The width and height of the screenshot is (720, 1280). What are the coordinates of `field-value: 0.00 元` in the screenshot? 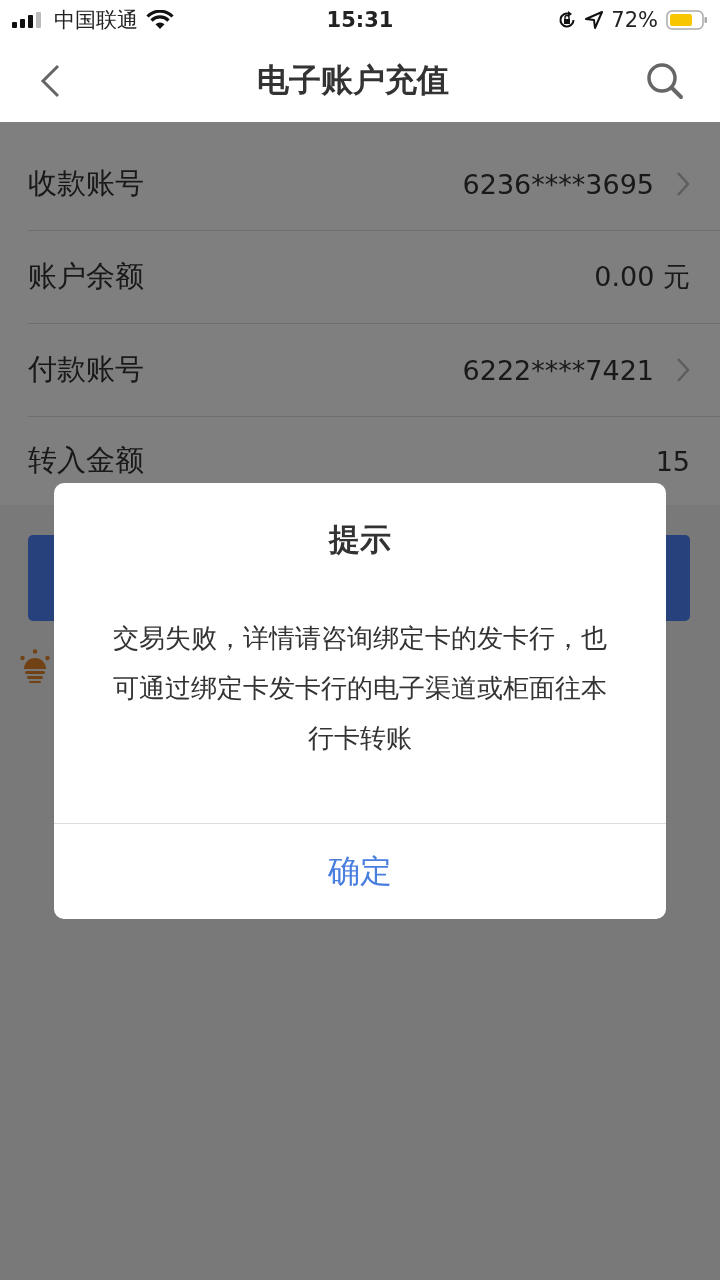 It's located at (642, 277).